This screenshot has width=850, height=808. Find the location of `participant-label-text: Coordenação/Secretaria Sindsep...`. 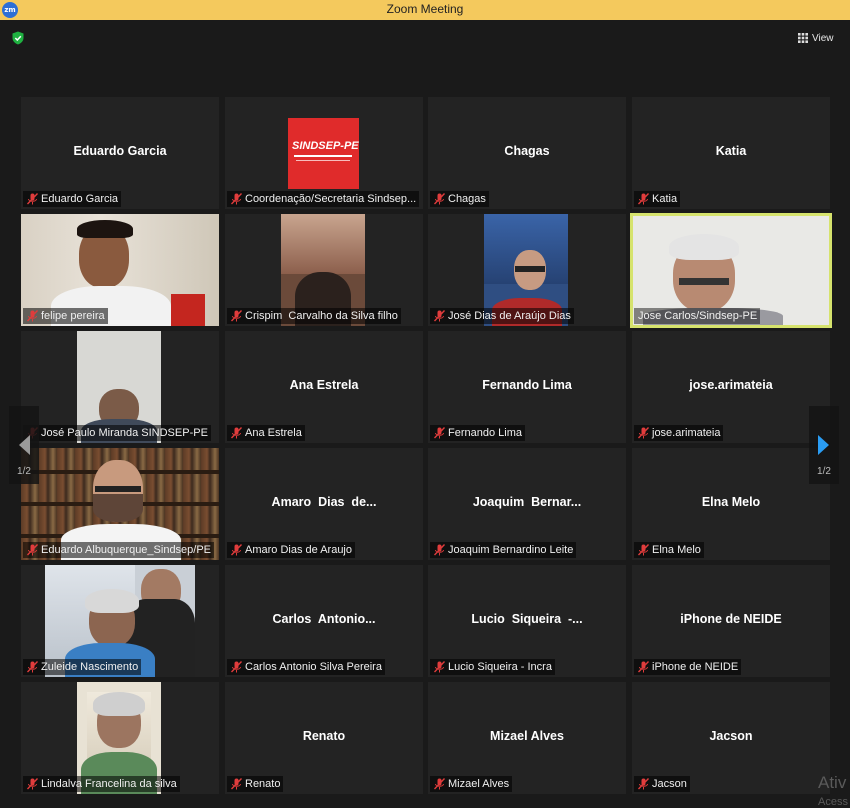

participant-label-text: Coordenação/Secretaria Sindsep... is located at coordinates (331, 199).